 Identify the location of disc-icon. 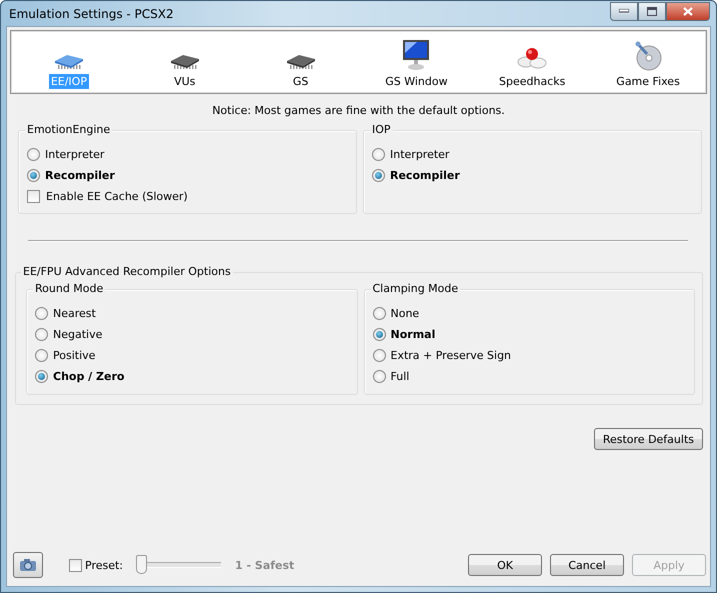
(648, 56).